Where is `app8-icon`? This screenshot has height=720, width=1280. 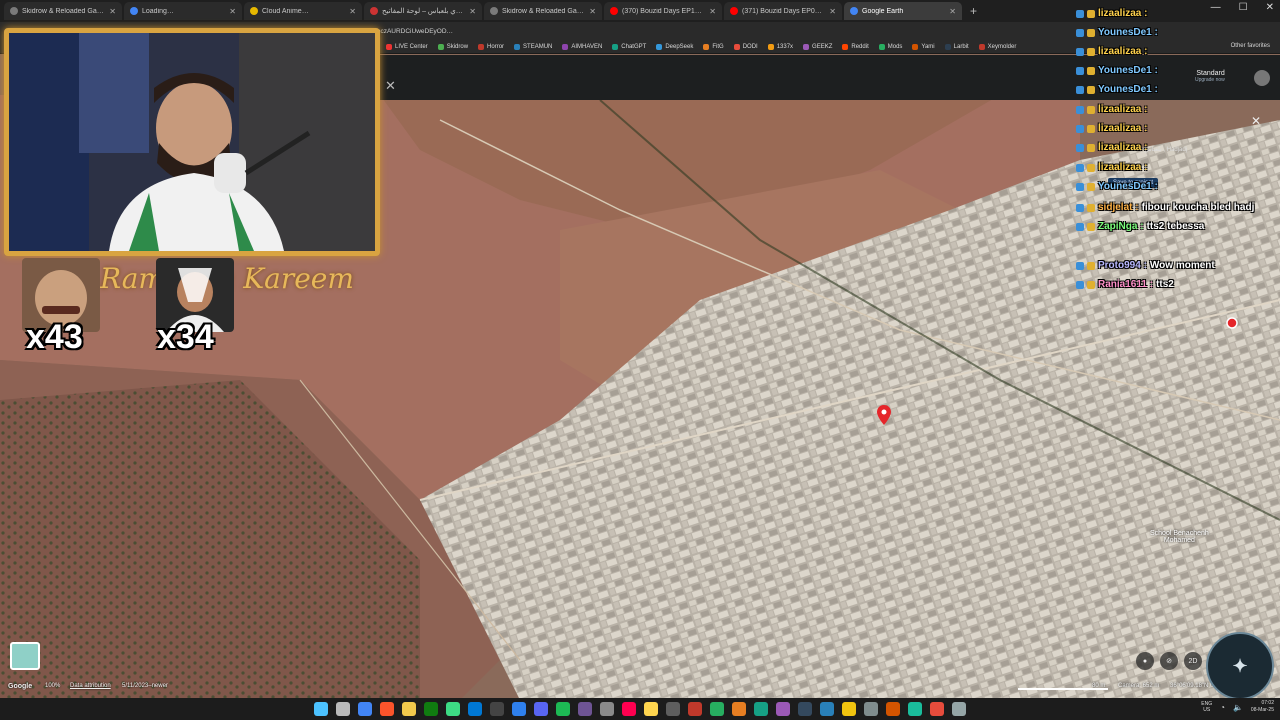
app8-icon is located at coordinates (871, 709).